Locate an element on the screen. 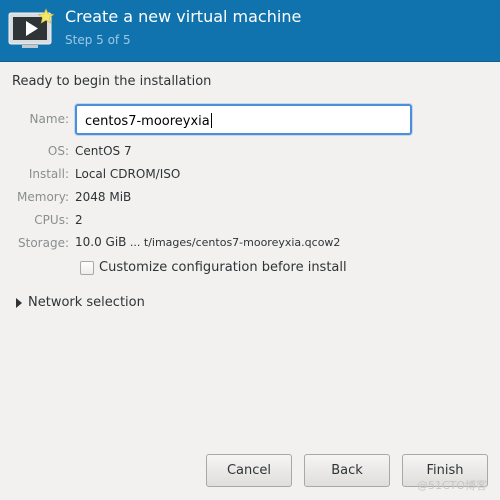 The image size is (500, 500). customize-checkbox is located at coordinates (87, 268).